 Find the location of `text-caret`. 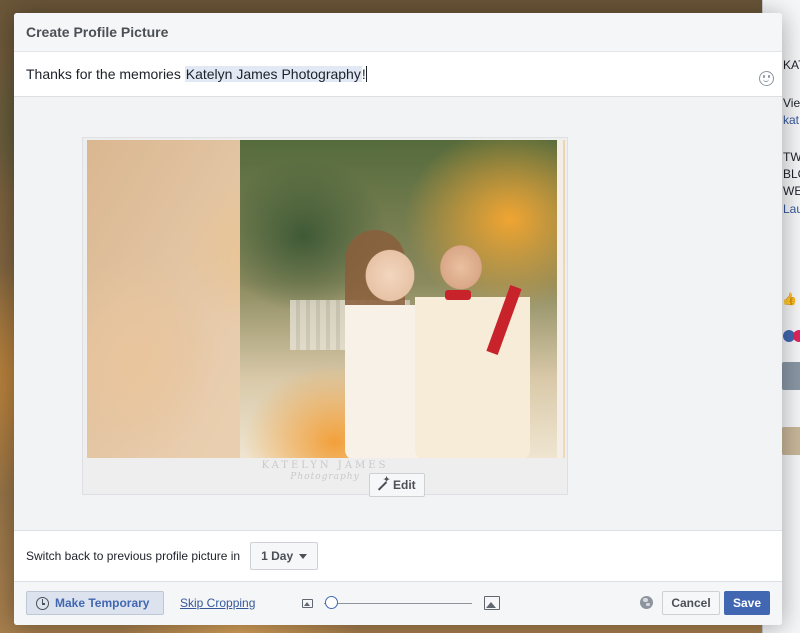

text-caret is located at coordinates (366, 74).